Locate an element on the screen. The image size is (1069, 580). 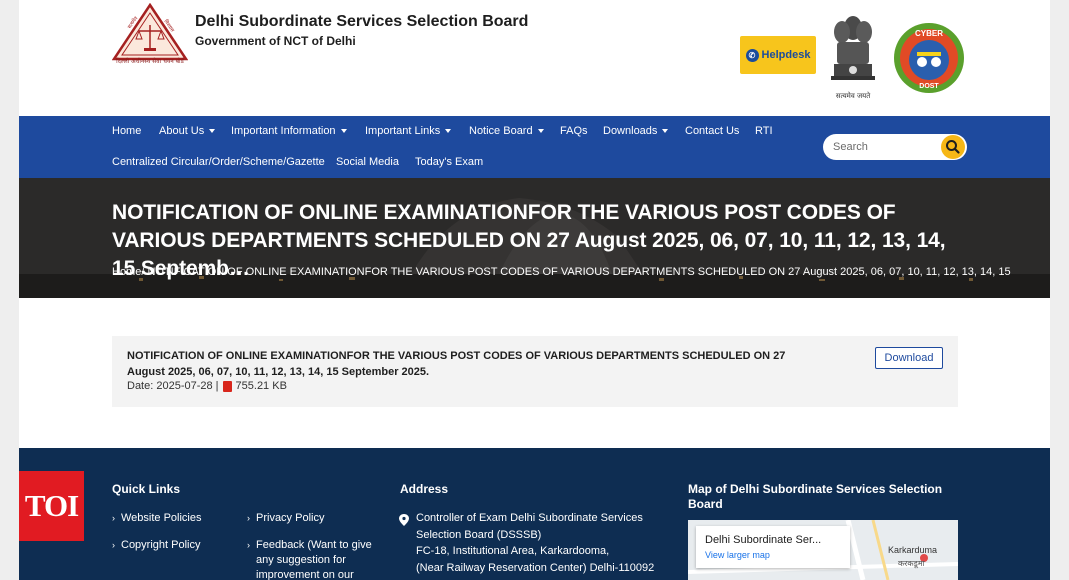
location-pin-icon is located at coordinates (404, 520).